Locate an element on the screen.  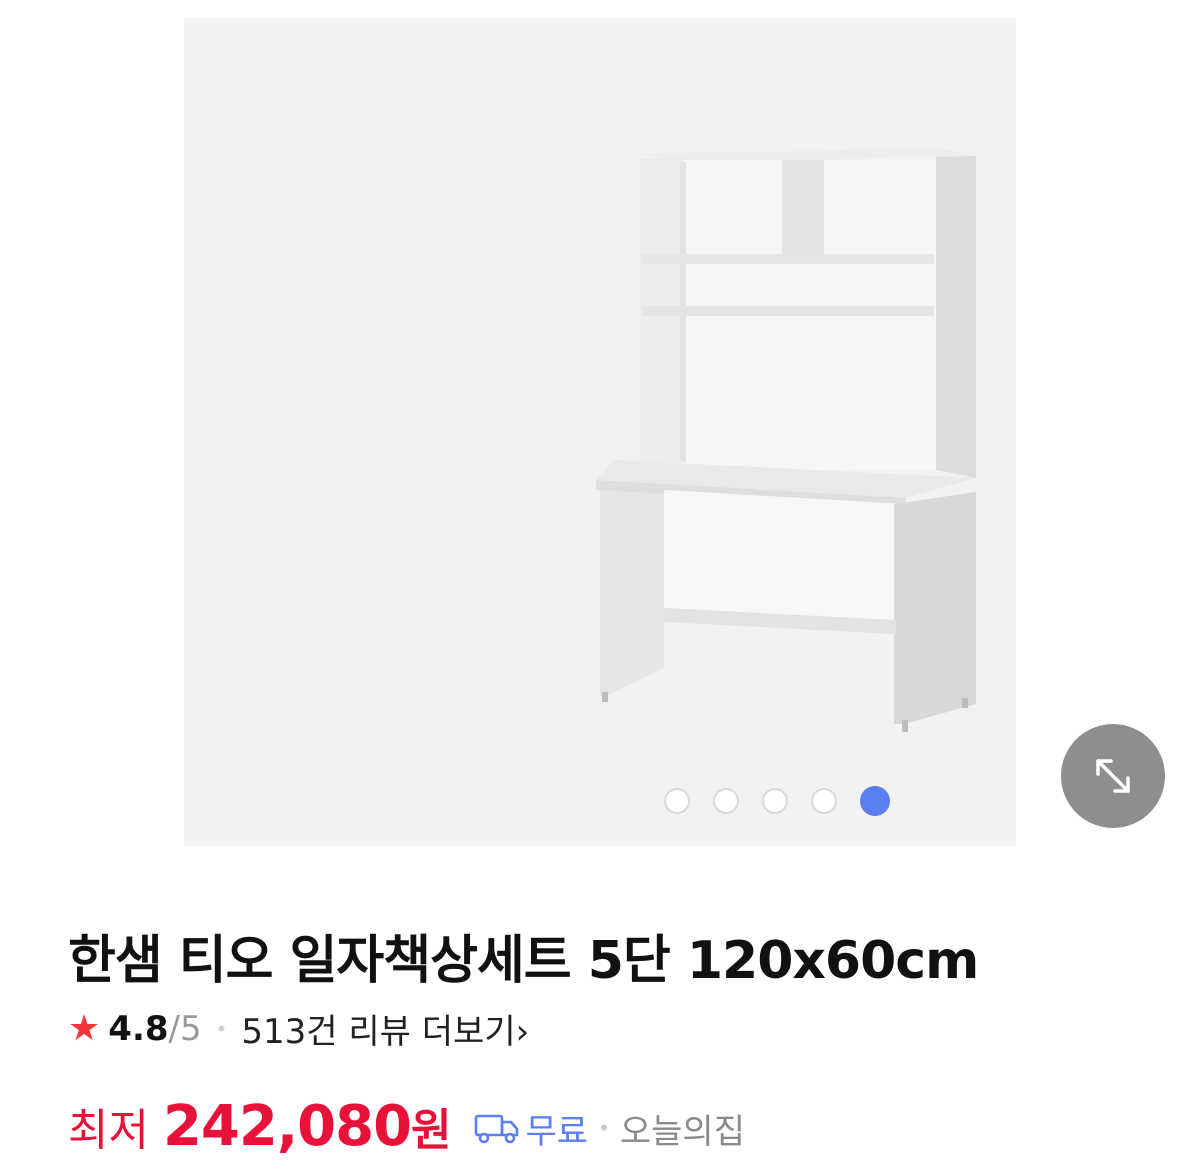
review-link: 513건 리뷰 더보기› is located at coordinates (385, 1028).